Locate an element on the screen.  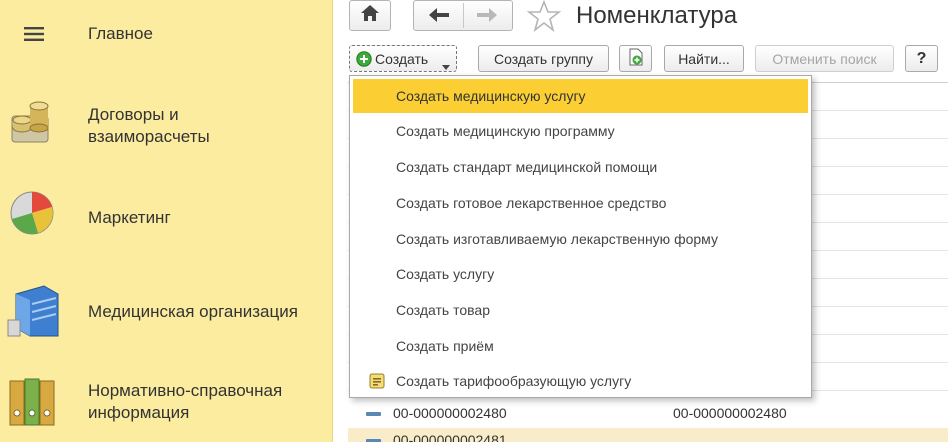
menu-item-label: Создать приём is located at coordinates (445, 346).